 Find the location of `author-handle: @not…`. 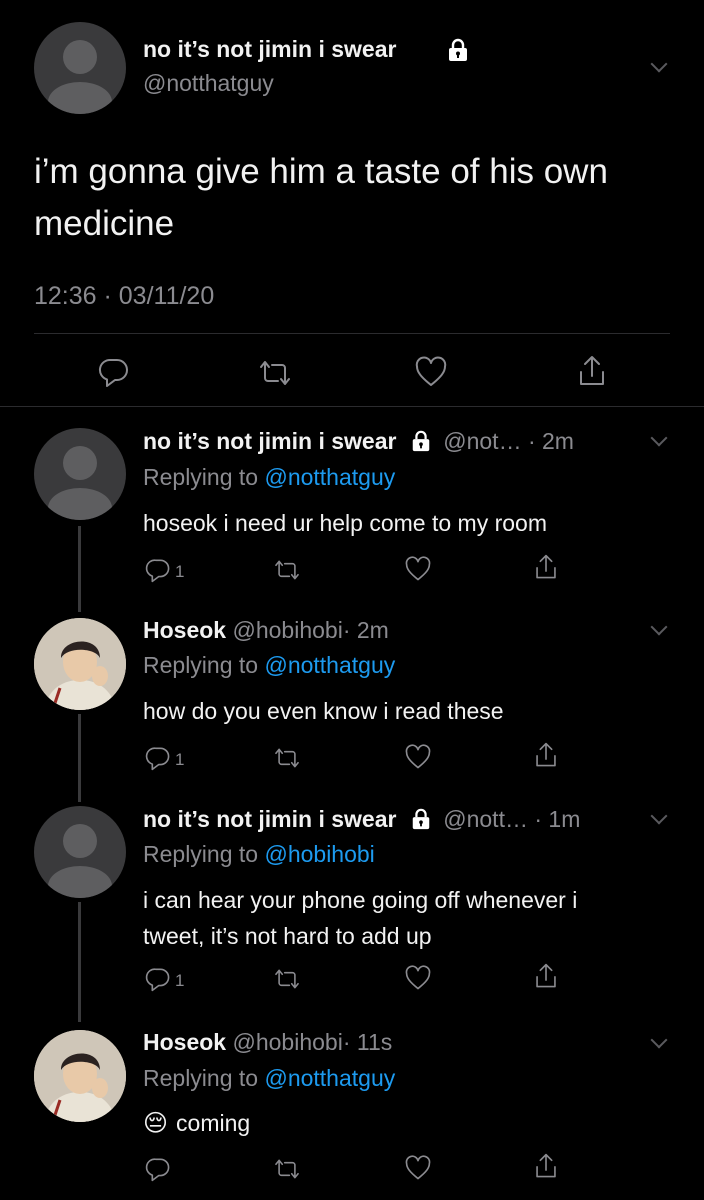

author-handle: @not… is located at coordinates (482, 441).